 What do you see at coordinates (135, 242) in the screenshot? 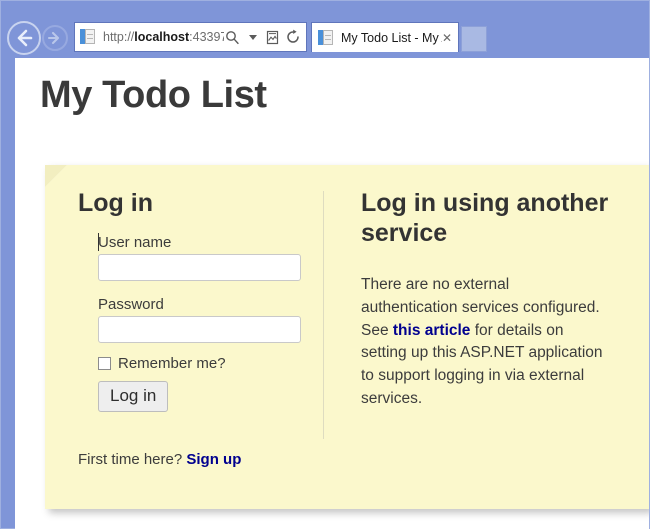
I see `username-label: User name` at bounding box center [135, 242].